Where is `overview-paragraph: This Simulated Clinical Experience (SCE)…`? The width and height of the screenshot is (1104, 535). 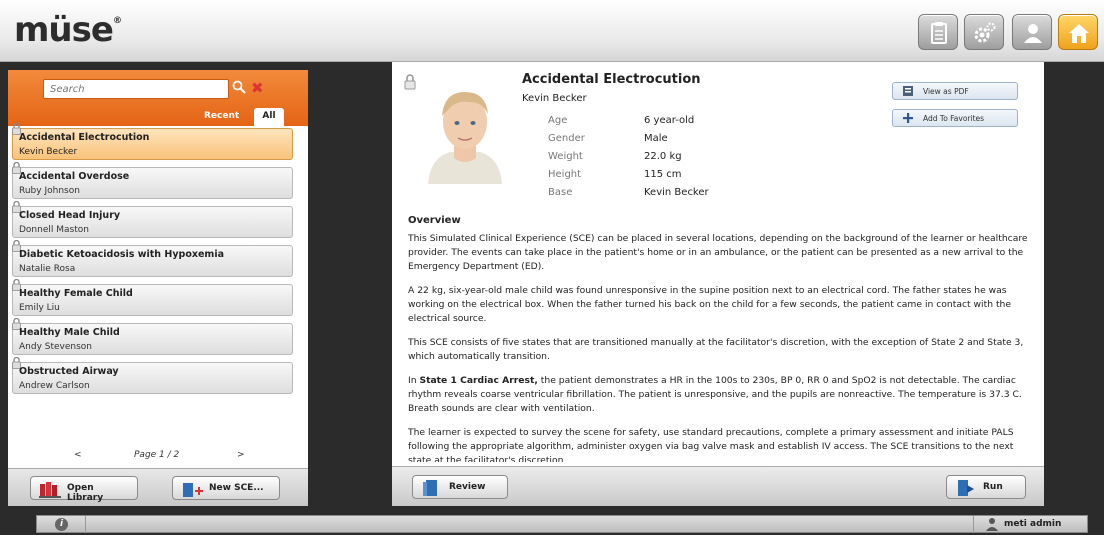 overview-paragraph: This Simulated Clinical Experience (SCE)… is located at coordinates (718, 252).